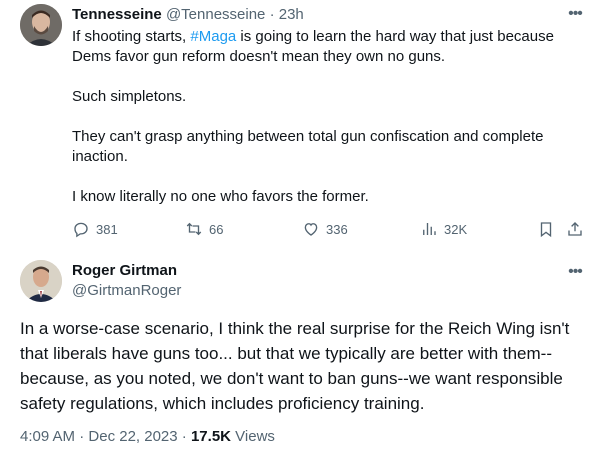 The width and height of the screenshot is (607, 458). What do you see at coordinates (107, 229) in the screenshot?
I see `reply-count: 381` at bounding box center [107, 229].